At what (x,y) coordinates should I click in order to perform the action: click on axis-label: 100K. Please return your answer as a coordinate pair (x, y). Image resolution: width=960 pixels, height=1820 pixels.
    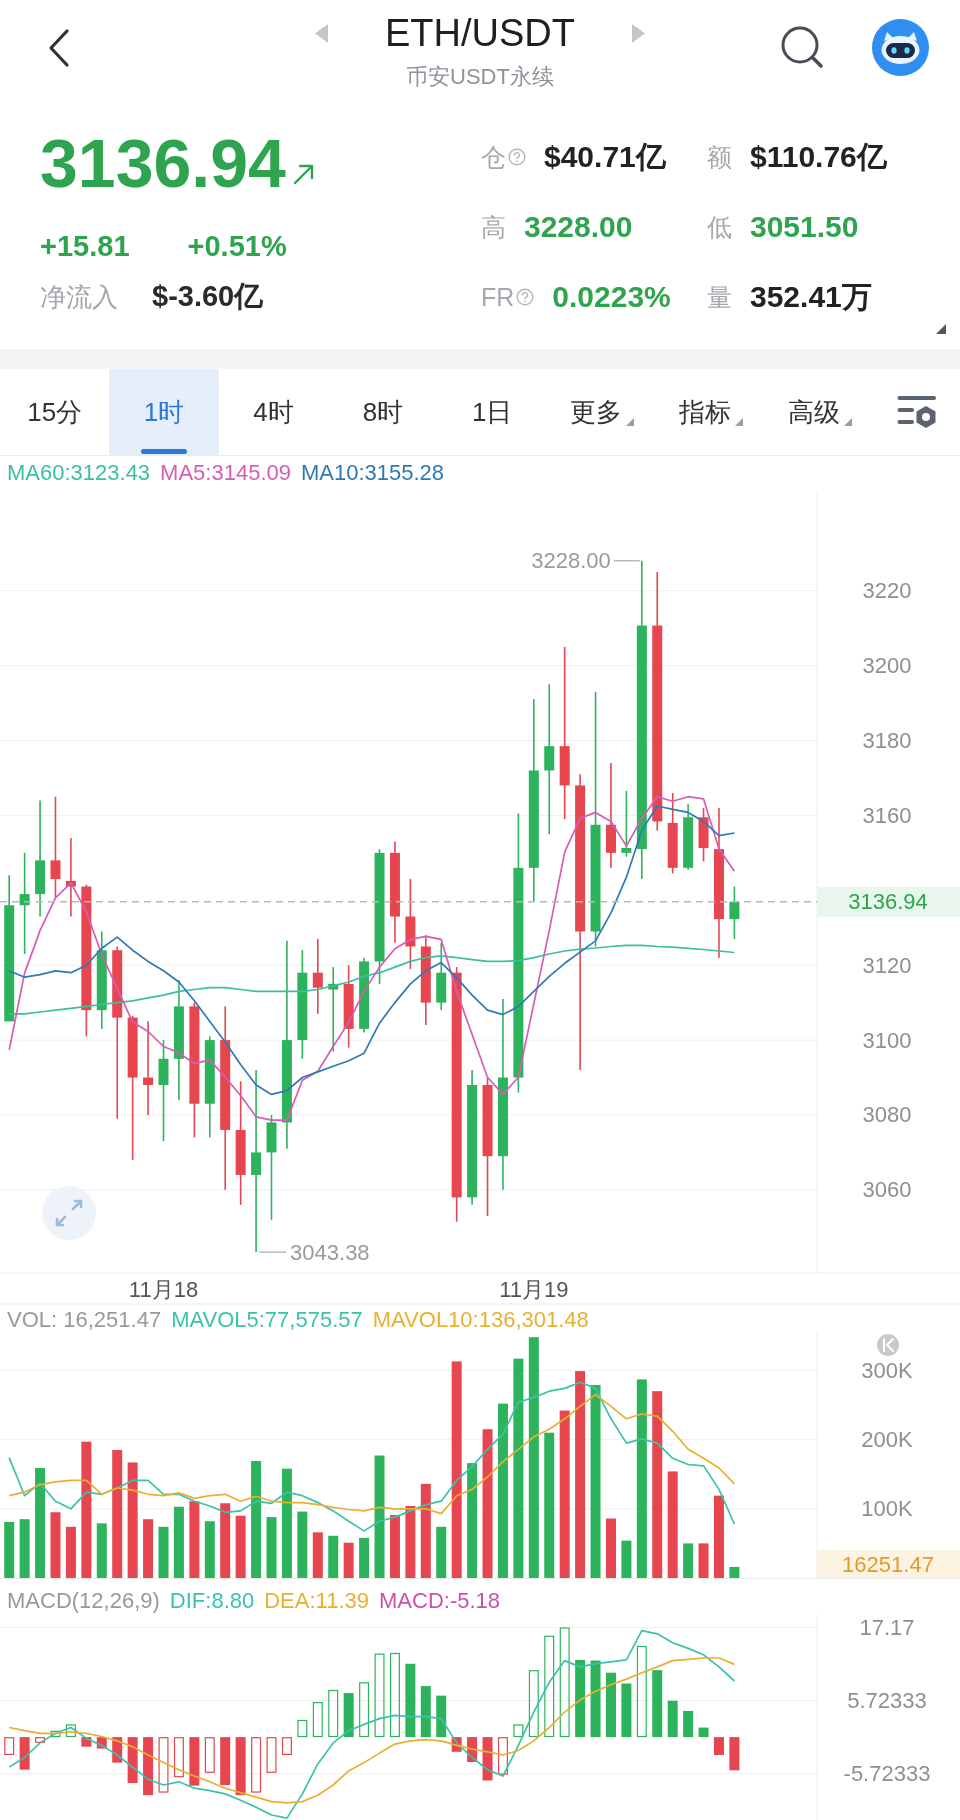
    Looking at the image, I should click on (887, 1509).